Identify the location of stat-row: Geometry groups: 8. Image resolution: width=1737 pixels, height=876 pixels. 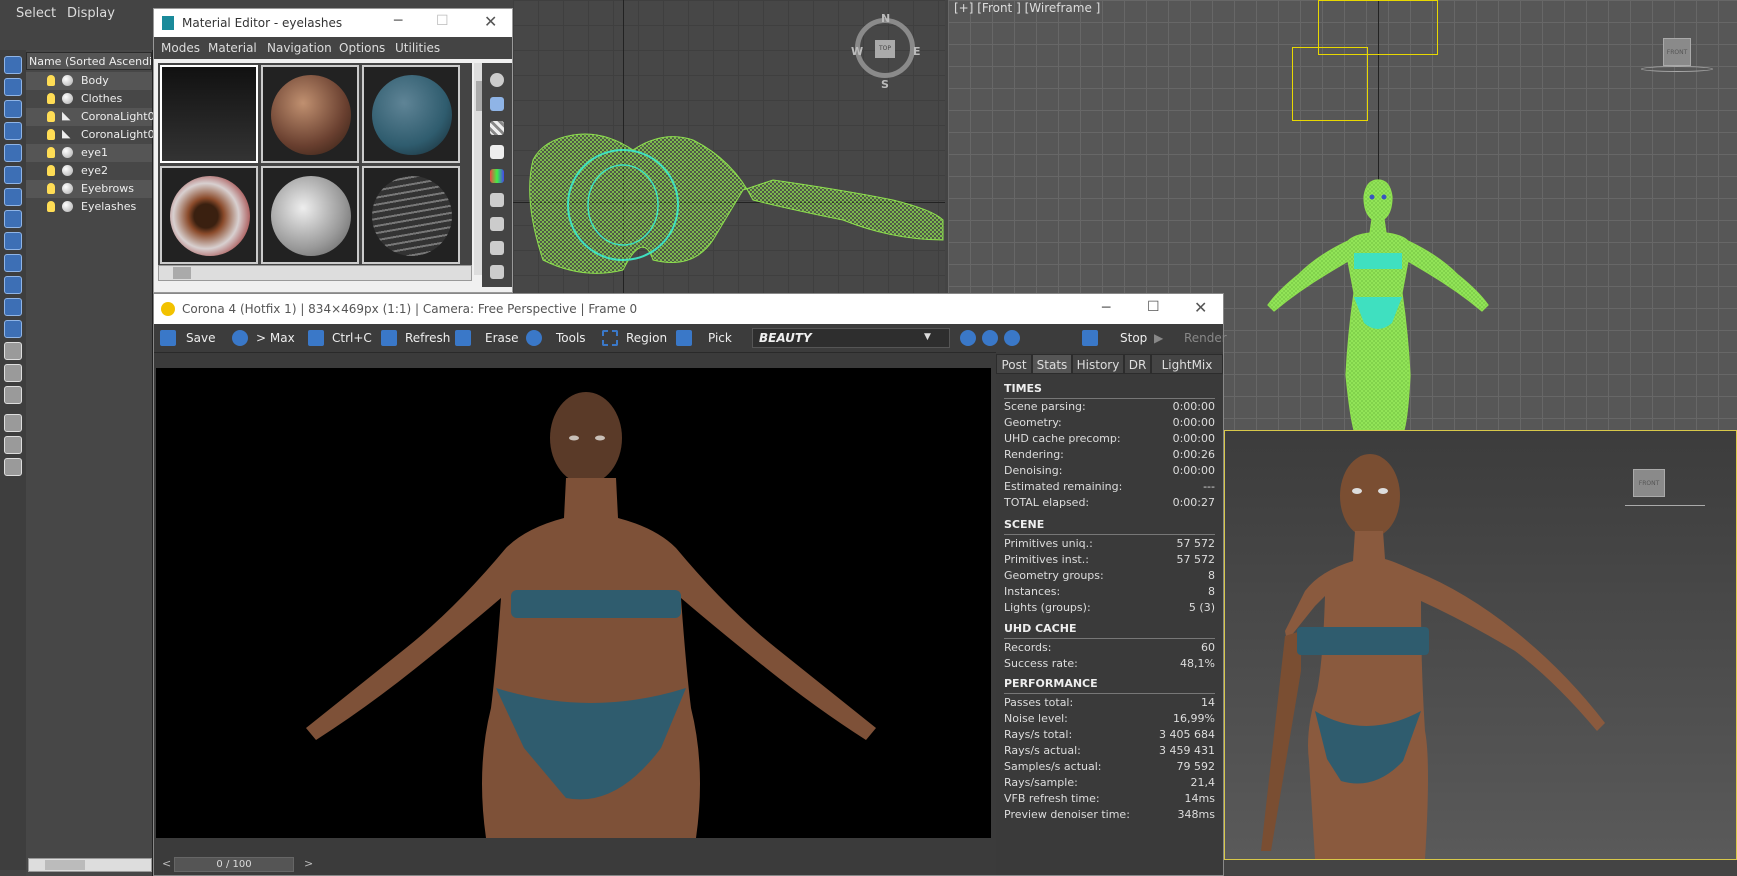
(1109, 575).